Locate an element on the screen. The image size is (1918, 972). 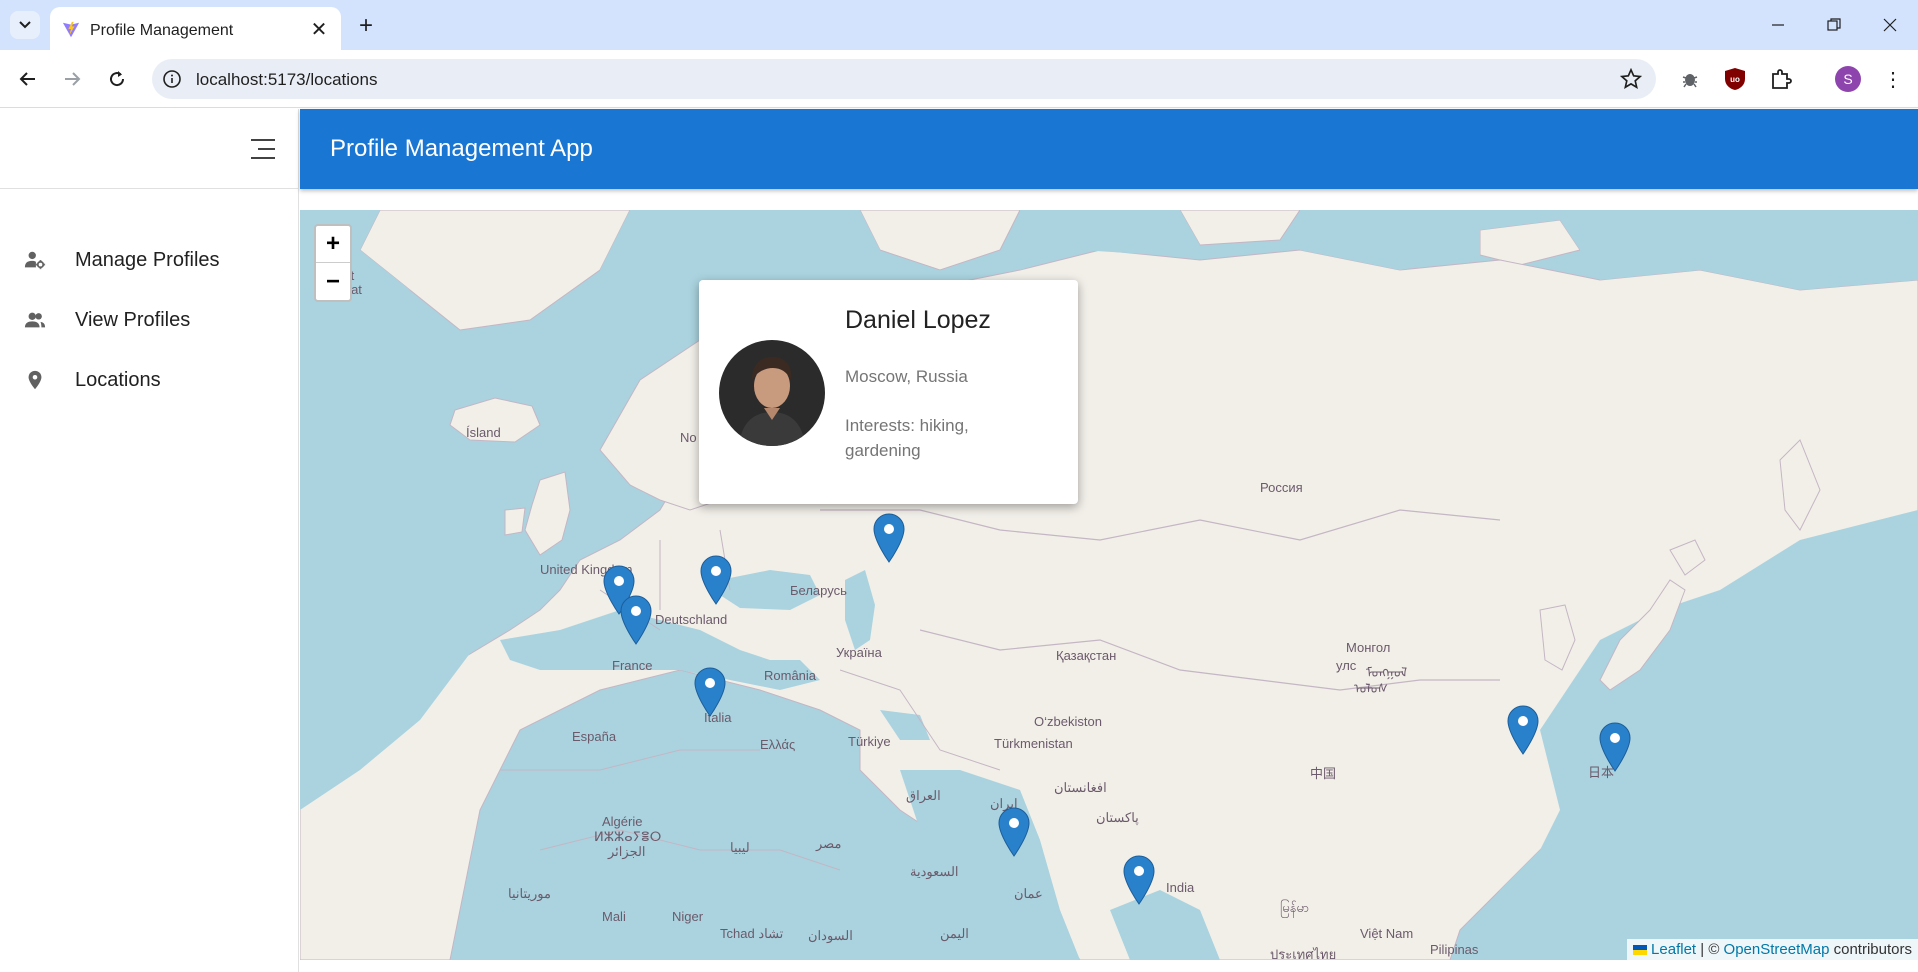
menu-toggle-icon is located at coordinates (263, 149).